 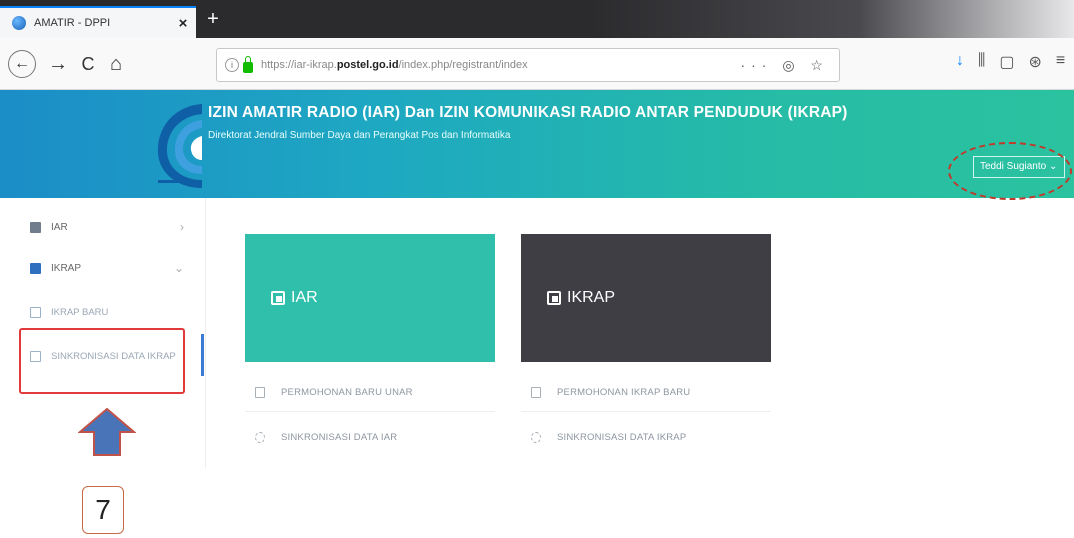 I want to click on active-indicator, so click(x=202, y=355).